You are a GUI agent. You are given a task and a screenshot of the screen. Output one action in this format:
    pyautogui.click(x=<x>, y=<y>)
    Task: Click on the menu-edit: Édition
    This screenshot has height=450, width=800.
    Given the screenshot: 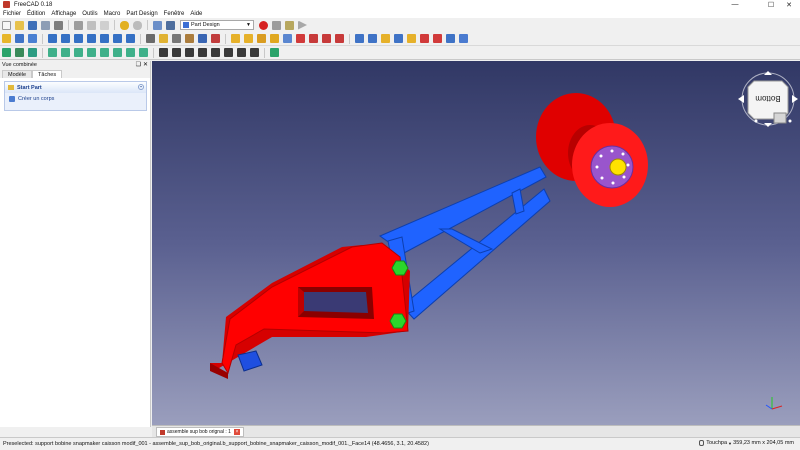 What is the action you would take?
    pyautogui.click(x=36, y=14)
    